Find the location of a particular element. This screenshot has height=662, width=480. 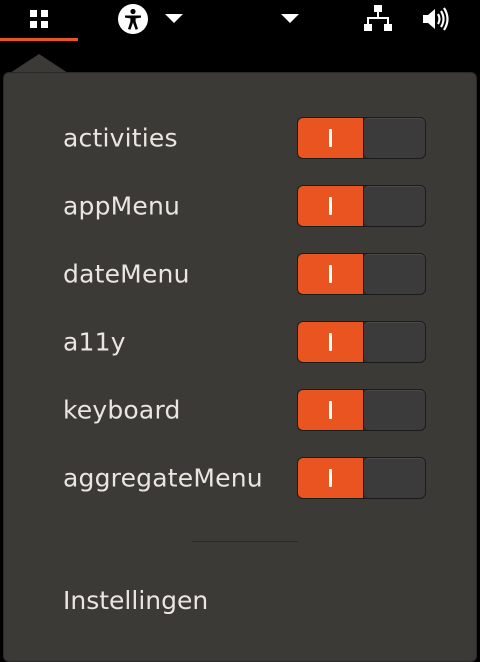

menu-item-label: appMenu is located at coordinates (122, 206).